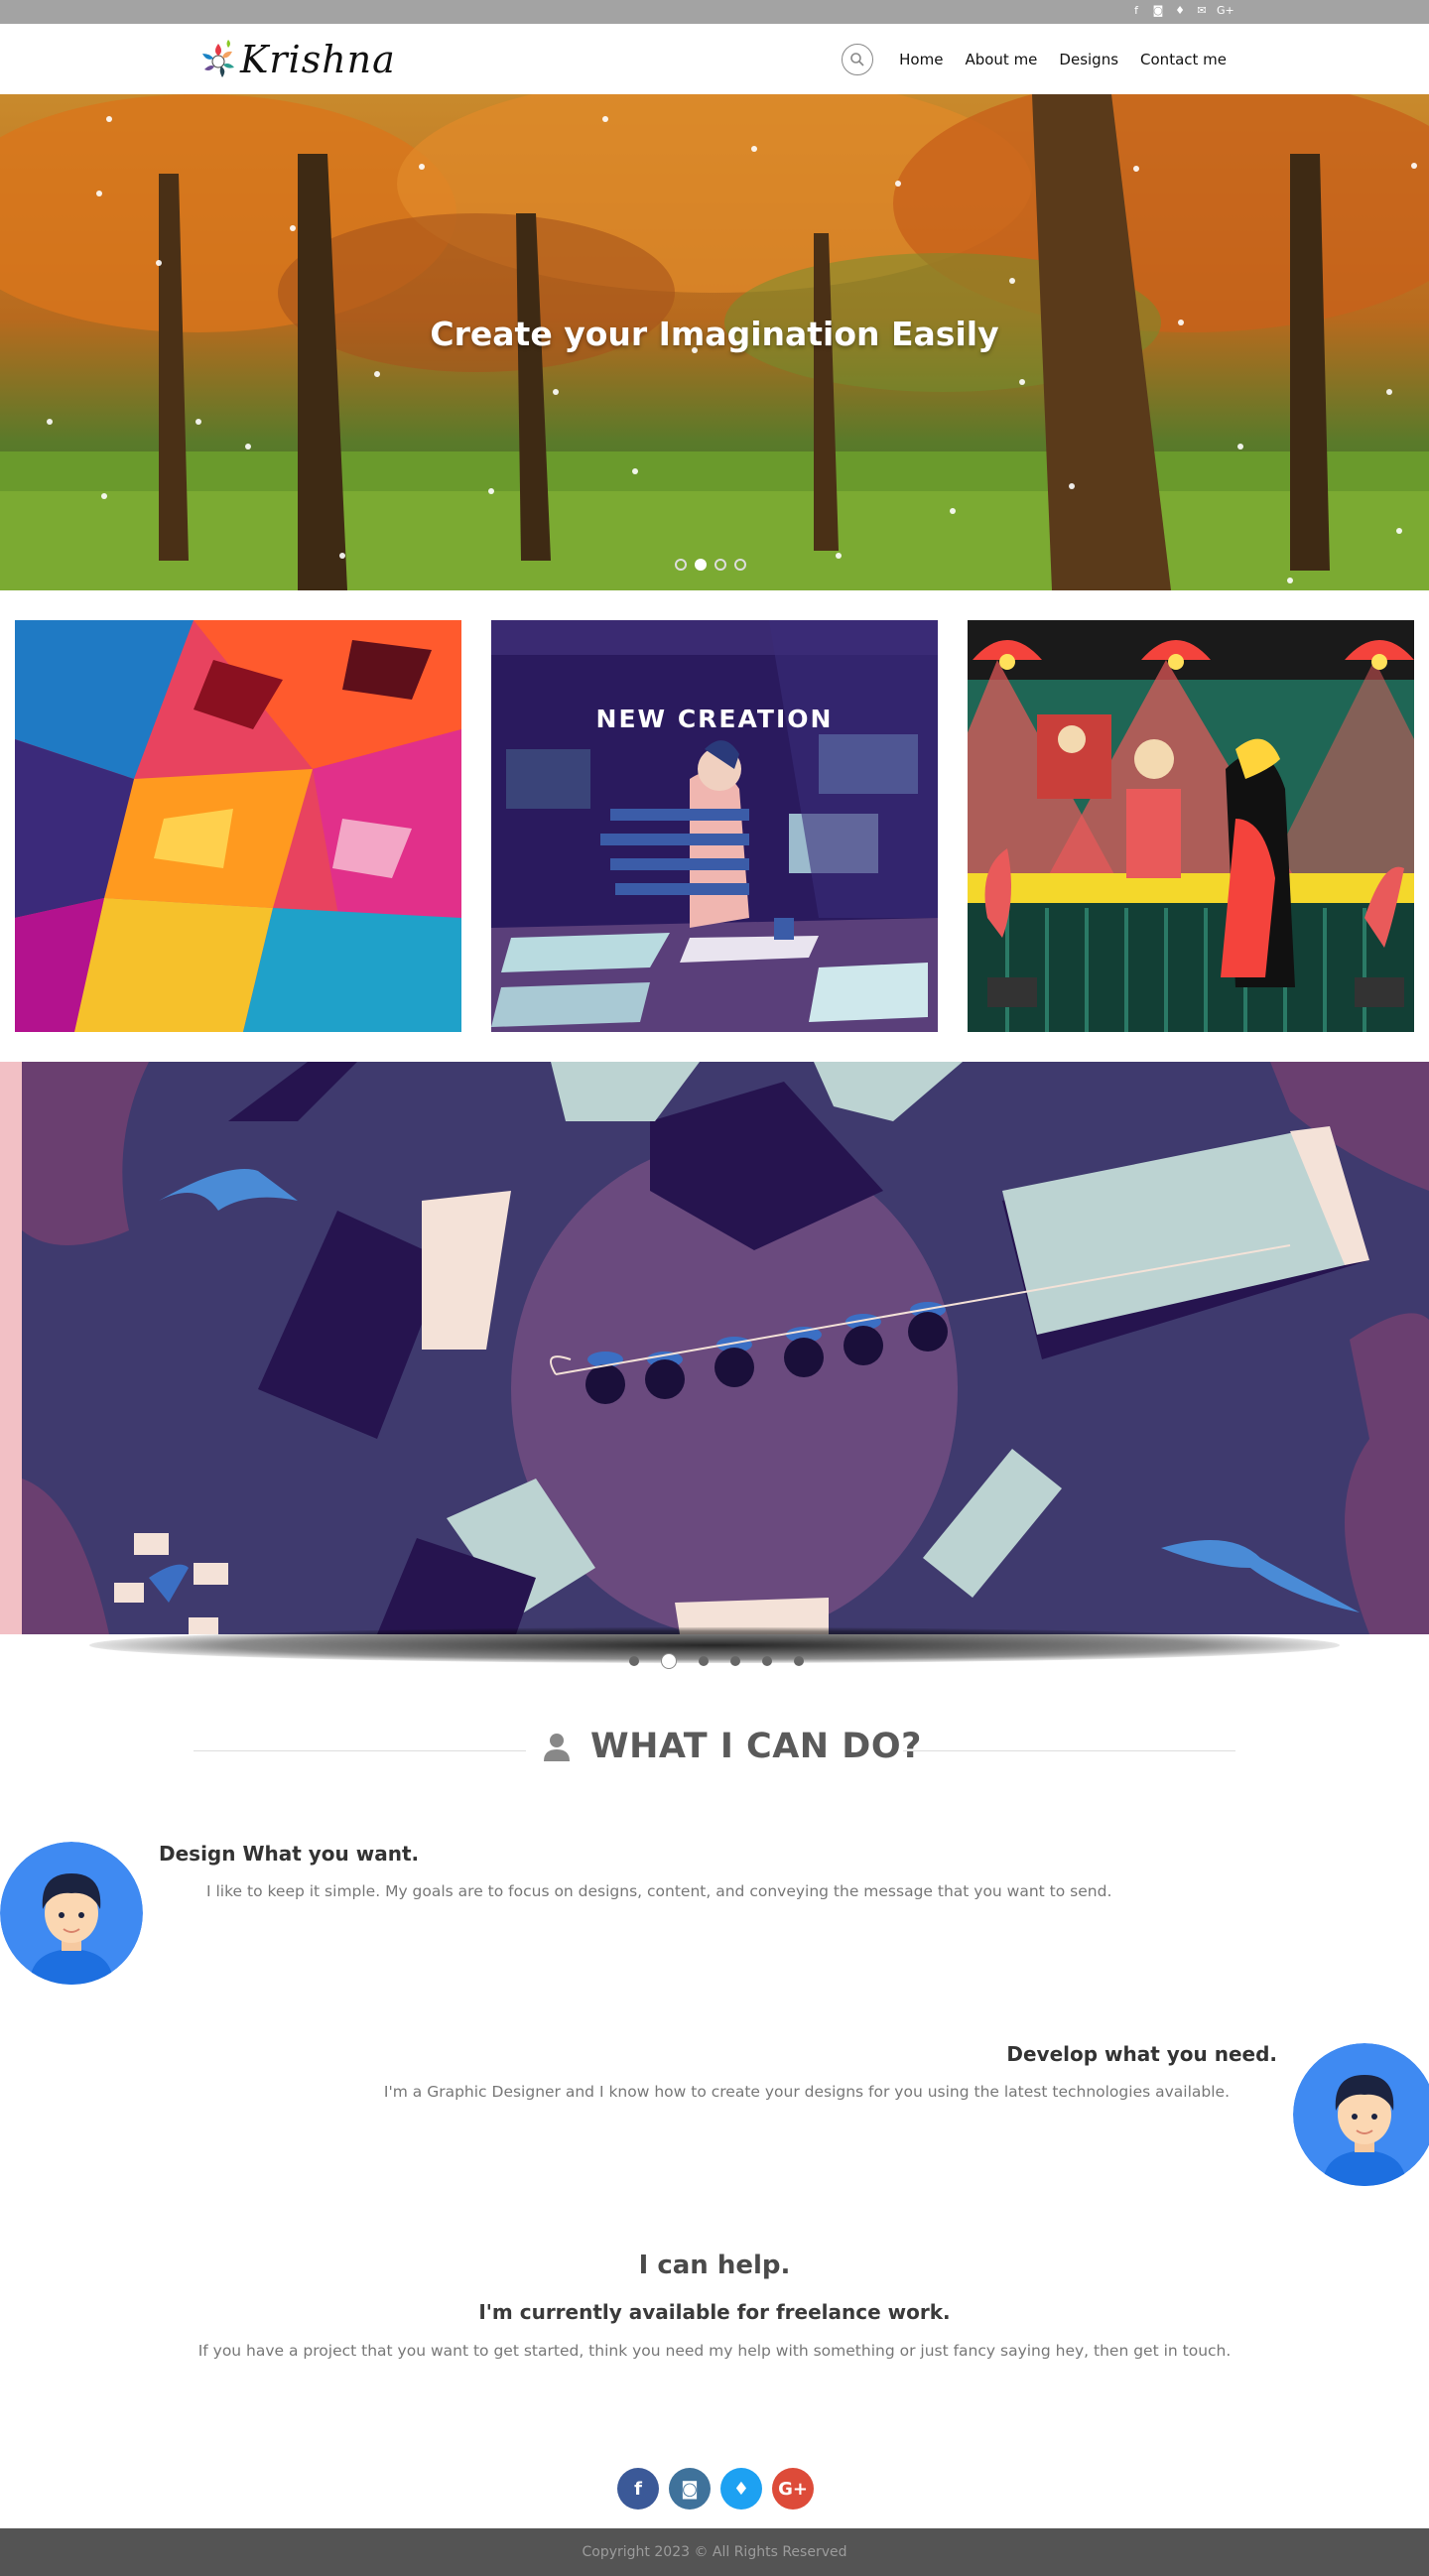 This screenshot has height=2576, width=1429. I want to click on gallery-tile-new-creation: NEW CREATION, so click(714, 826).